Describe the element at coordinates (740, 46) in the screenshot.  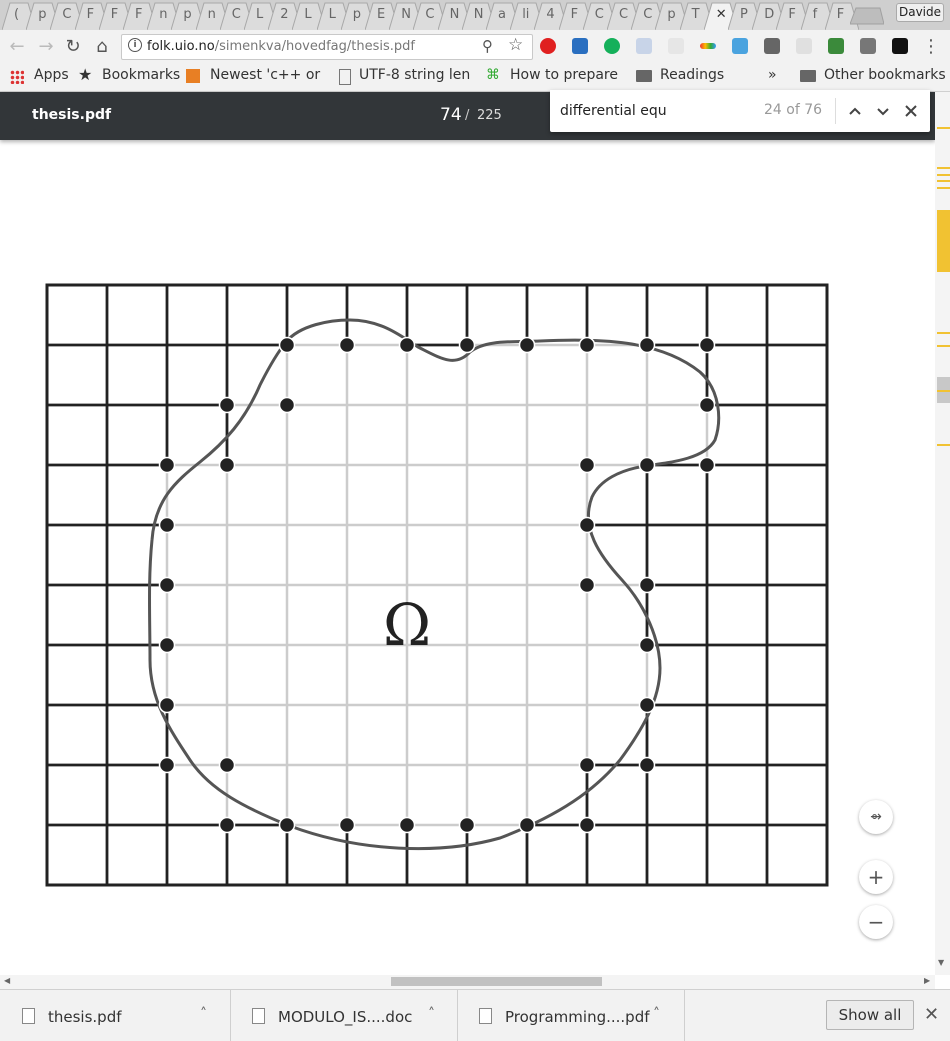
I see `extension-check-icon` at that location.